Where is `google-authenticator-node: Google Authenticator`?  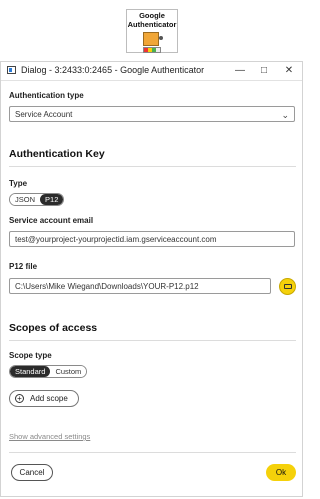
google-authenticator-node: Google Authenticator is located at coordinates (152, 31).